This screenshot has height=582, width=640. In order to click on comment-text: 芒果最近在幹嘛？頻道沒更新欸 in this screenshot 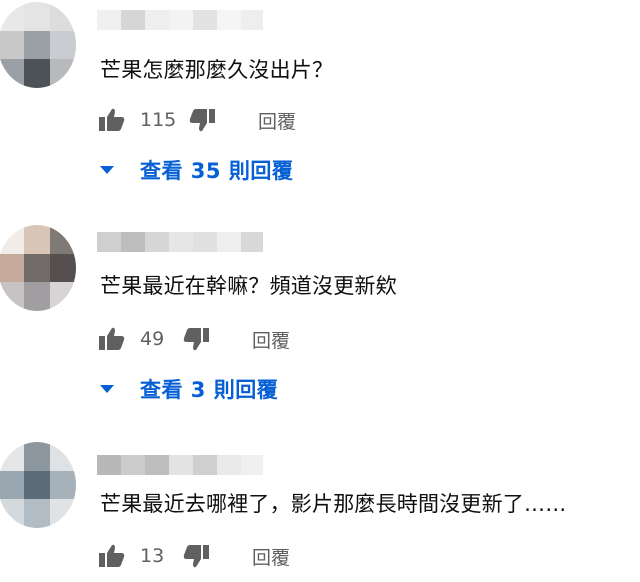, I will do `click(248, 286)`.